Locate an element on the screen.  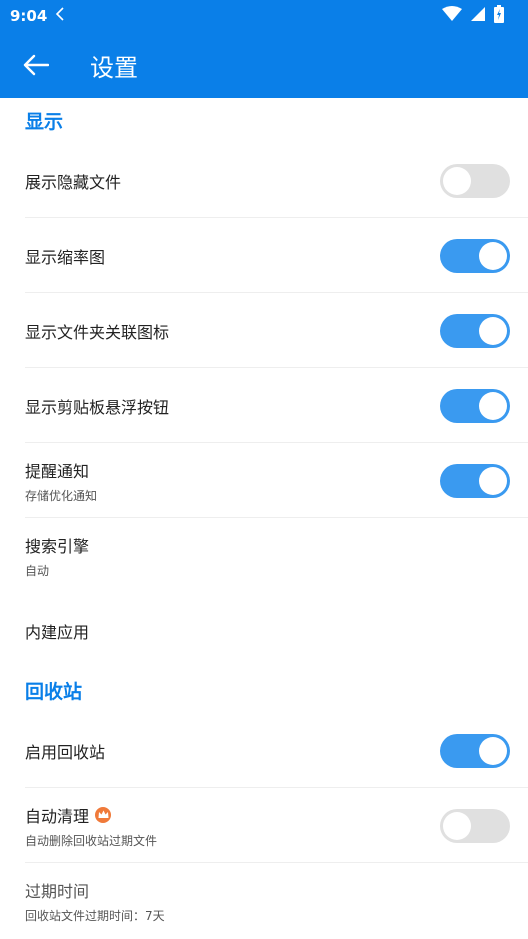
setting-label: 显示缩率图 is located at coordinates (65, 257).